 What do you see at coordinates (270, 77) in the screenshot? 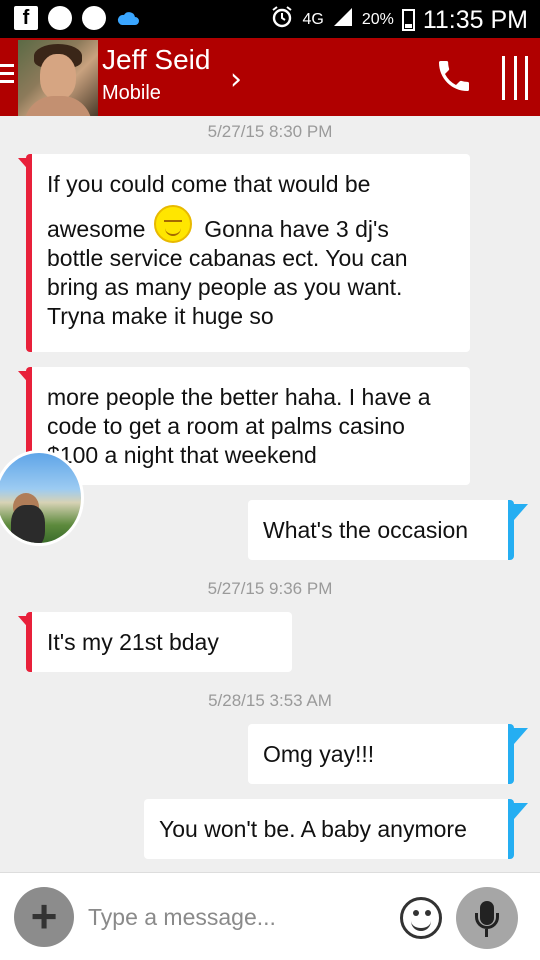
I see `conversation-header: Jeff Seid Mobile ›` at bounding box center [270, 77].